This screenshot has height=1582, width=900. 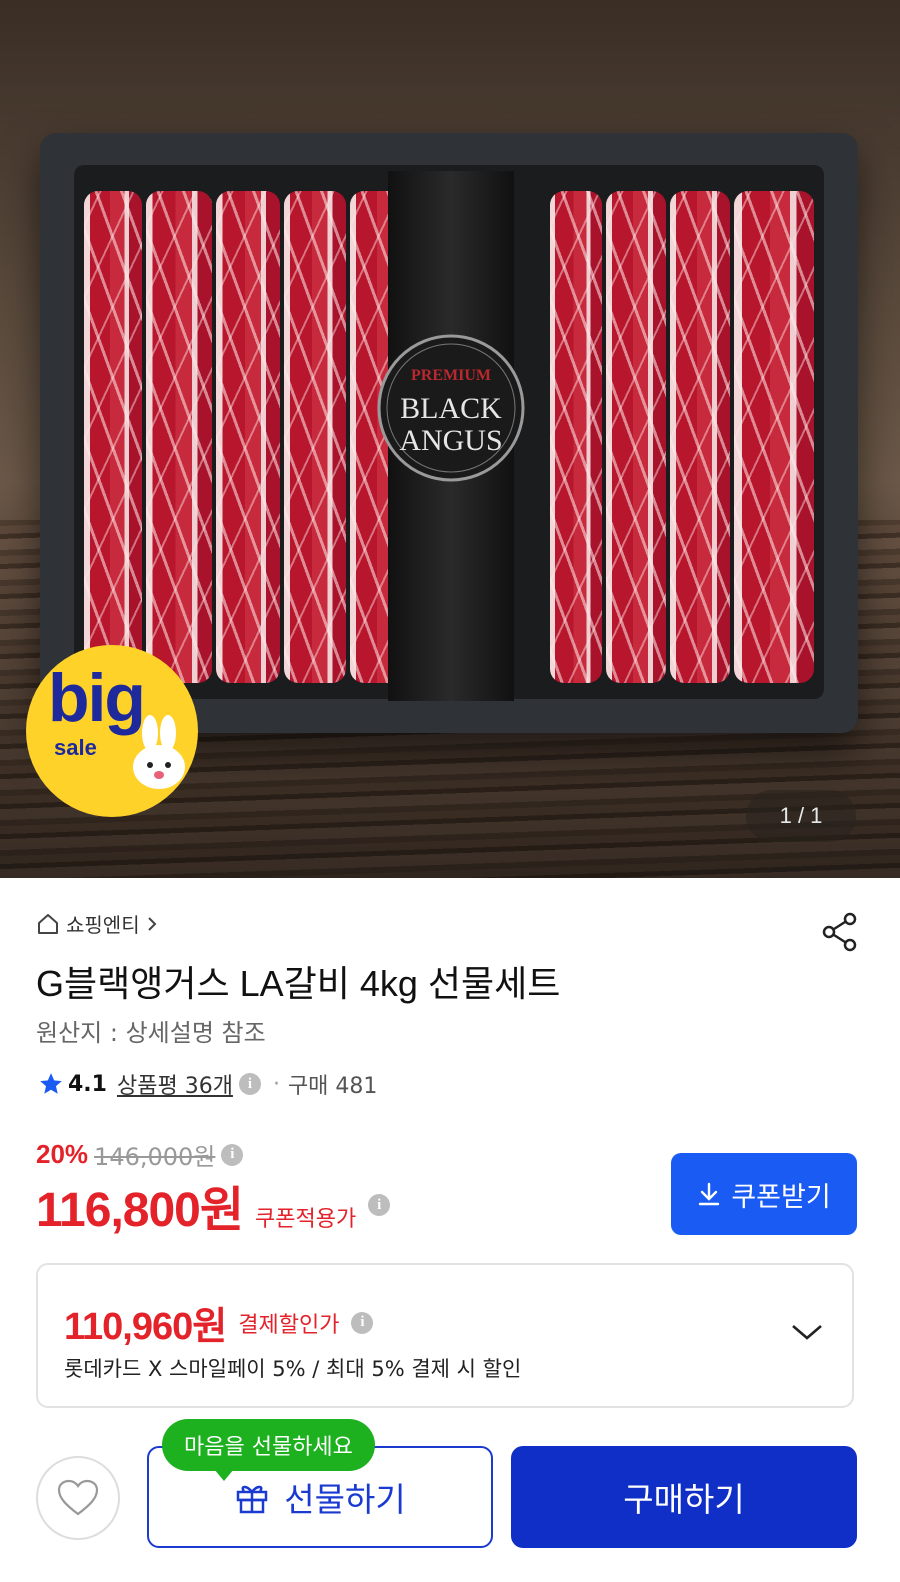 I want to click on rating-row: 4.1 상품평 36개 i · 구매 481, so click(x=207, y=1084).